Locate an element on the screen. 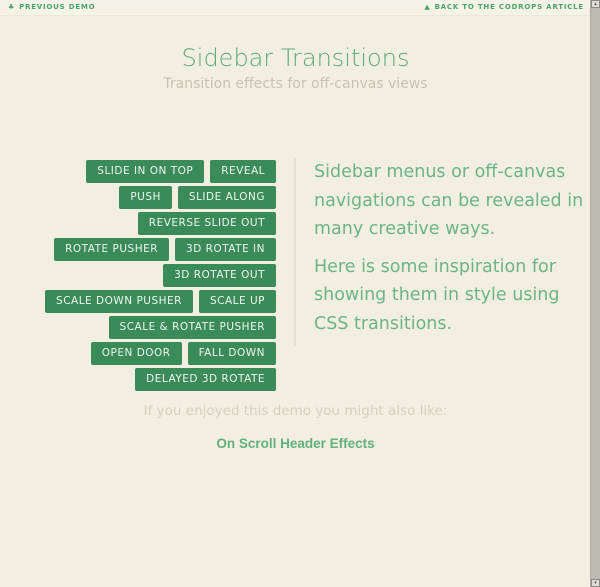 Image resolution: width=600 pixels, height=587 pixels. delayed-3d-rotate-button: Delayed 3D rotate is located at coordinates (205, 379).